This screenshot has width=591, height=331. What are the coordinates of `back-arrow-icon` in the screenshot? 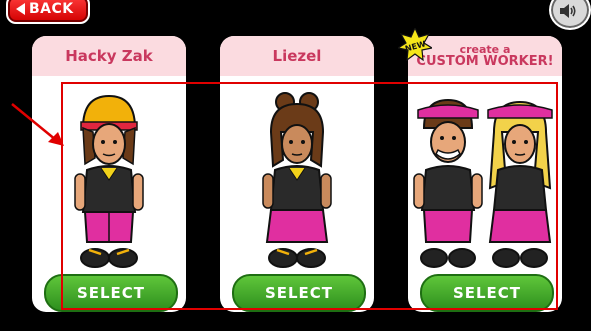 It's located at (20, 9).